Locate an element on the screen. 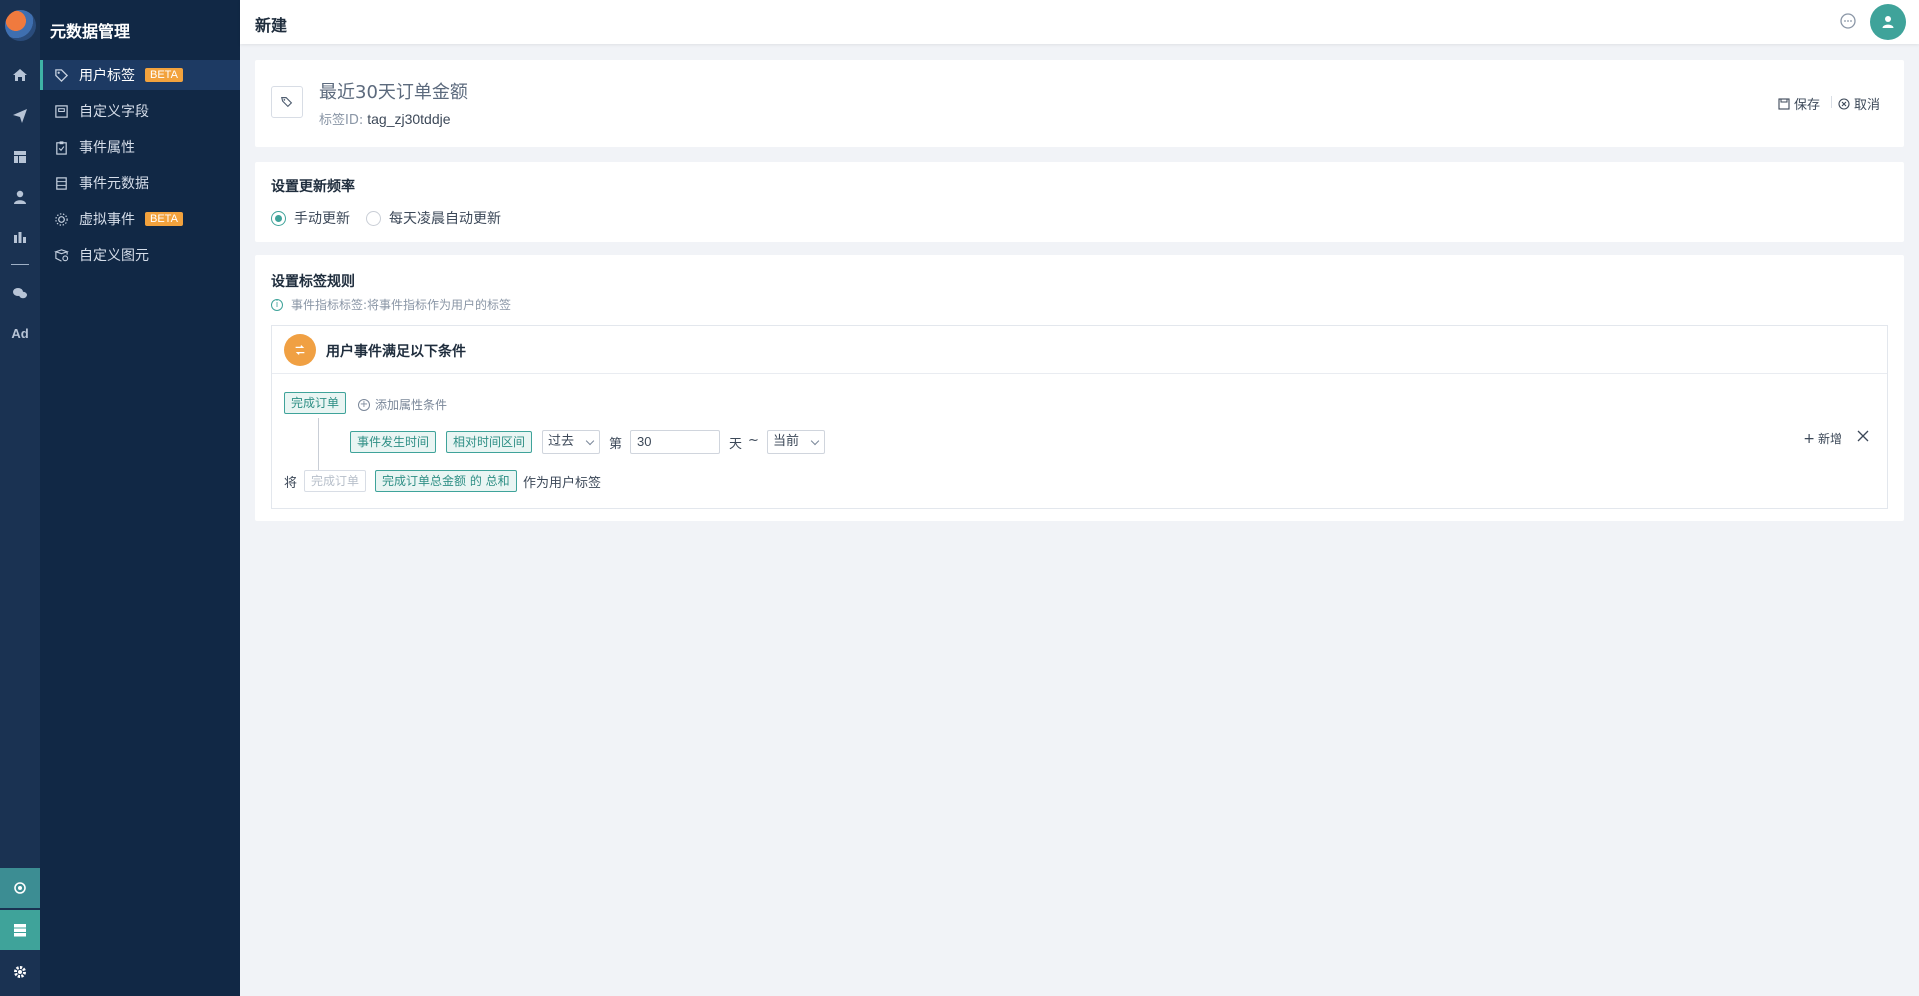  sidebar-item-user-tags: 用户标签 BETA is located at coordinates (140, 75).